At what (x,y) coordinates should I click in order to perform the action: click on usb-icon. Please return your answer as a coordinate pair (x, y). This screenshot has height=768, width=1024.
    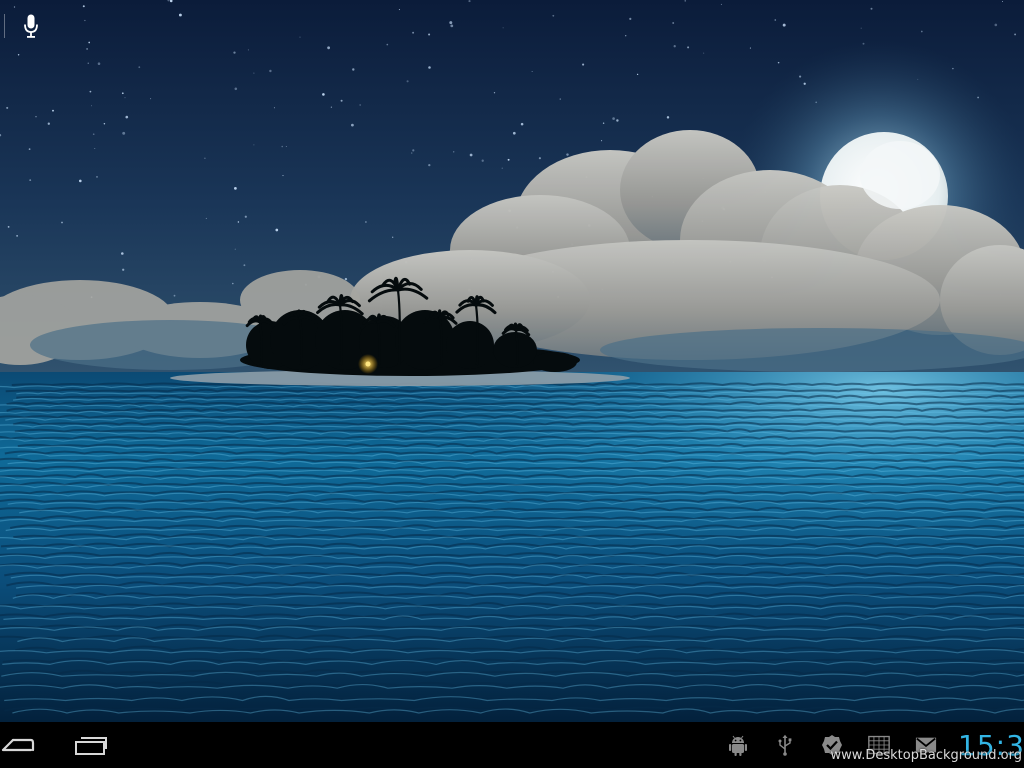
    Looking at the image, I should click on (785, 745).